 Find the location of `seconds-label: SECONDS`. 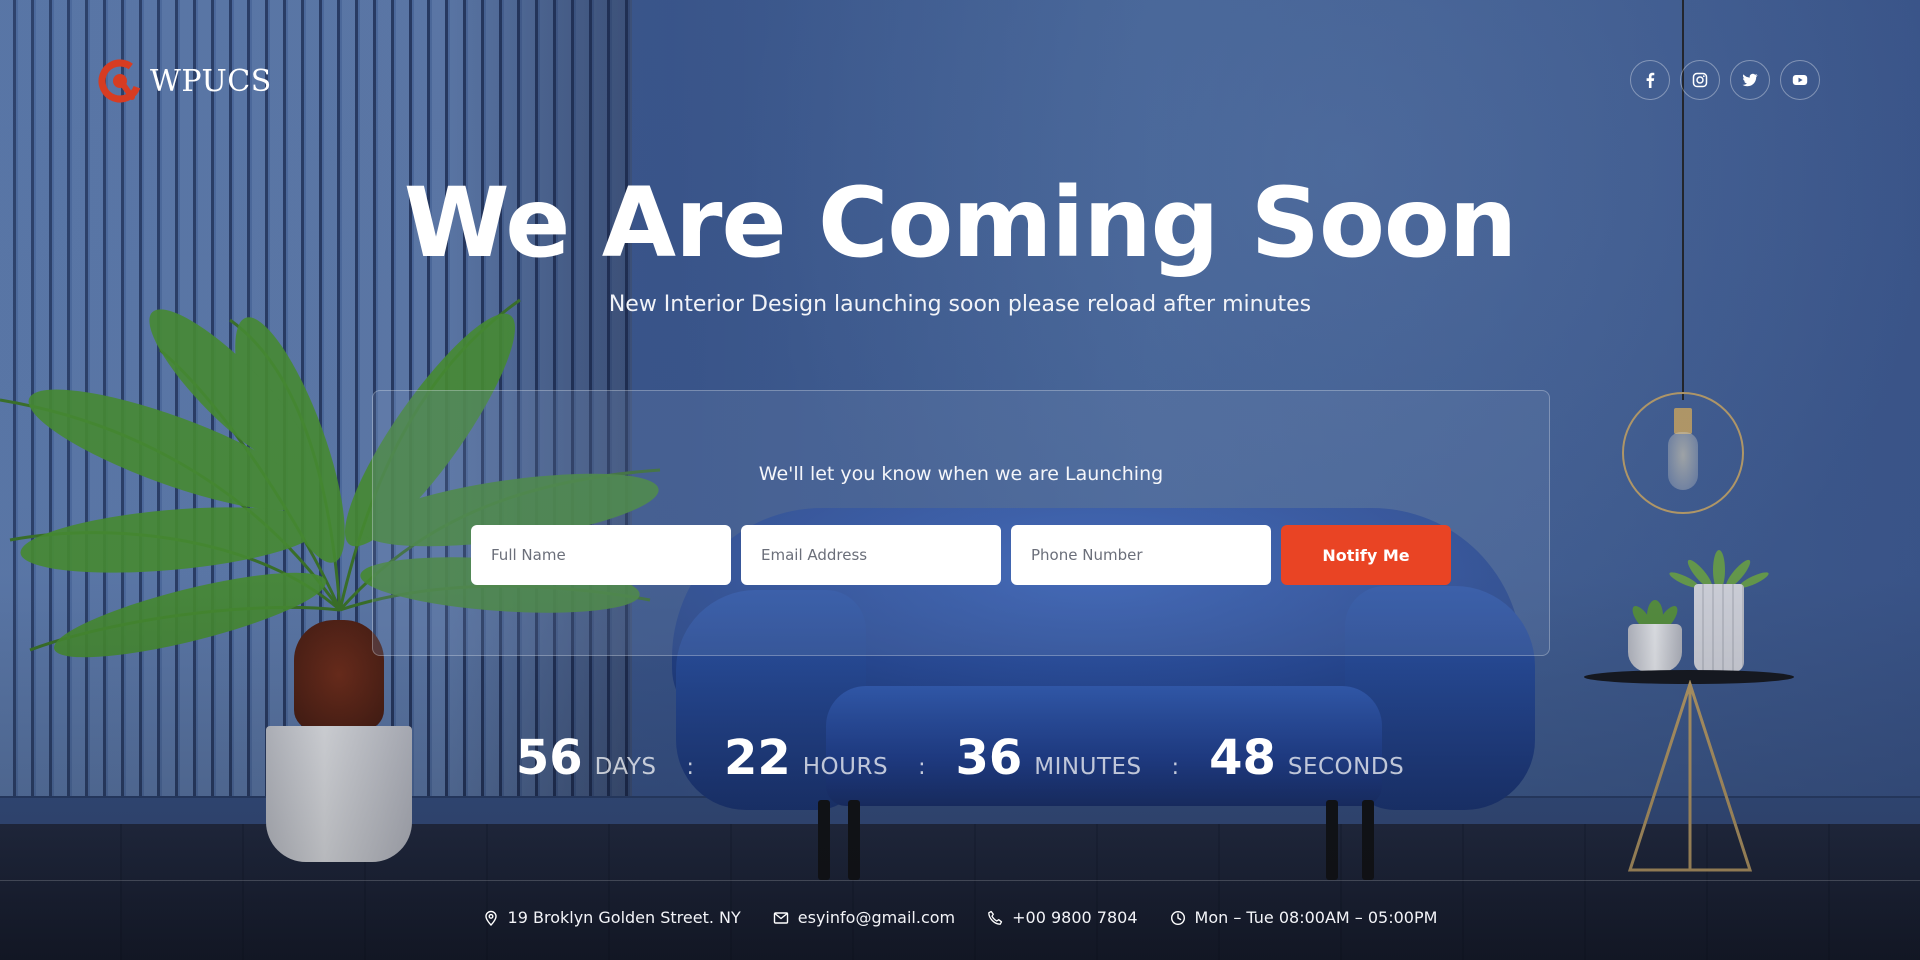

seconds-label: SECONDS is located at coordinates (1346, 767).